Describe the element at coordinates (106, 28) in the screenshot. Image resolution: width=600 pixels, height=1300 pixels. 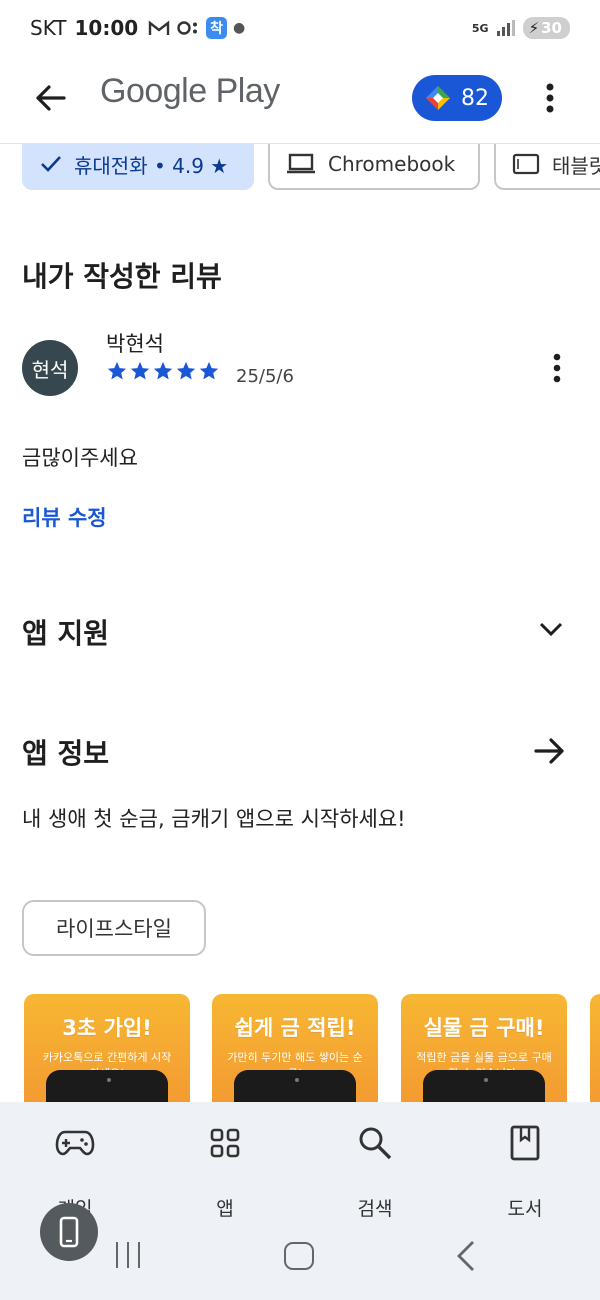
I see `clock: 10:00` at that location.